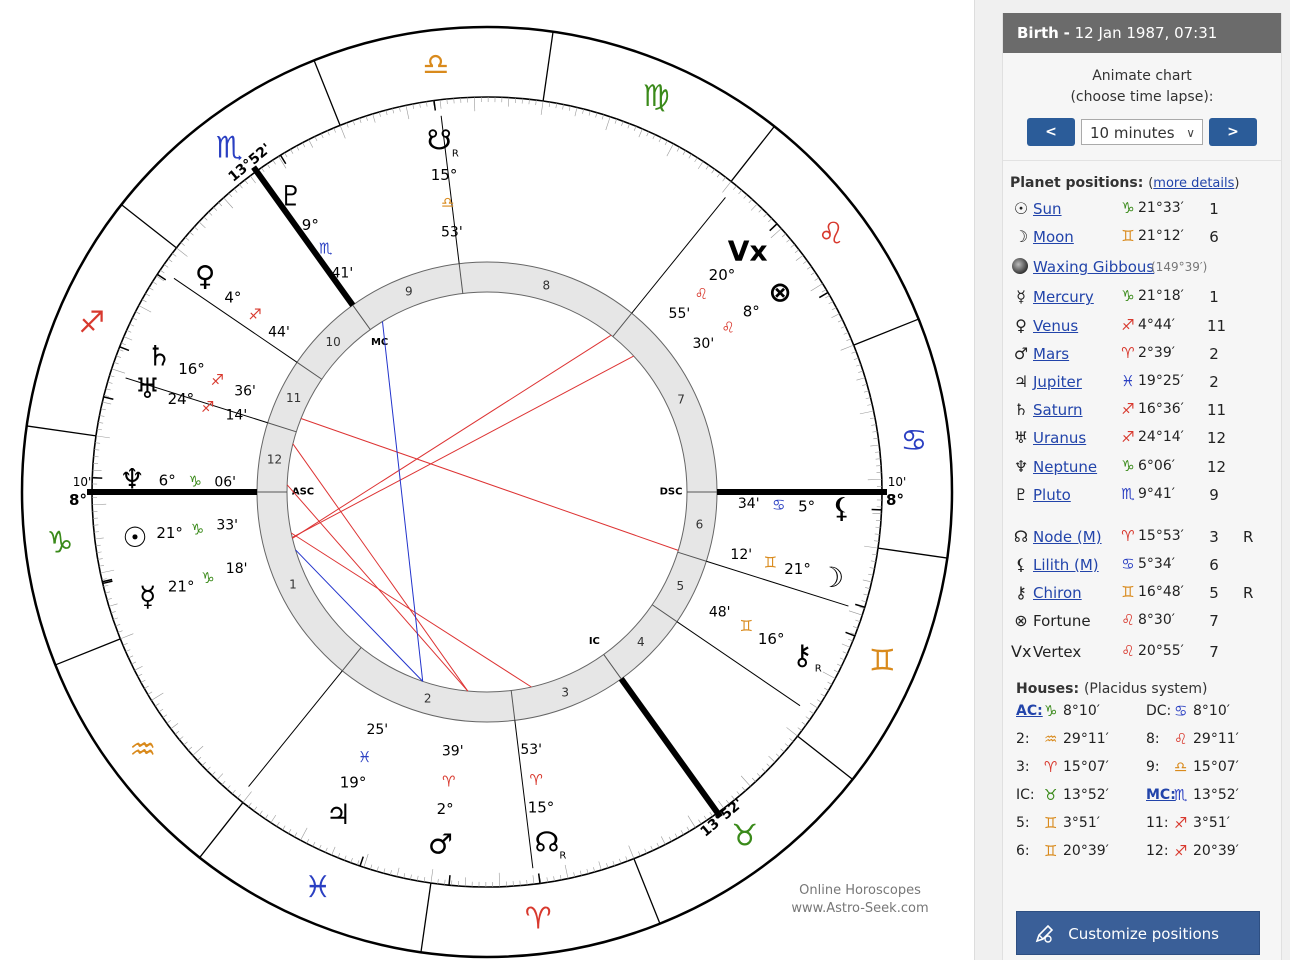 Image resolution: width=1290 pixels, height=960 pixels. Describe the element at coordinates (1248, 592) in the screenshot. I see `retrograde-flag: R` at that location.